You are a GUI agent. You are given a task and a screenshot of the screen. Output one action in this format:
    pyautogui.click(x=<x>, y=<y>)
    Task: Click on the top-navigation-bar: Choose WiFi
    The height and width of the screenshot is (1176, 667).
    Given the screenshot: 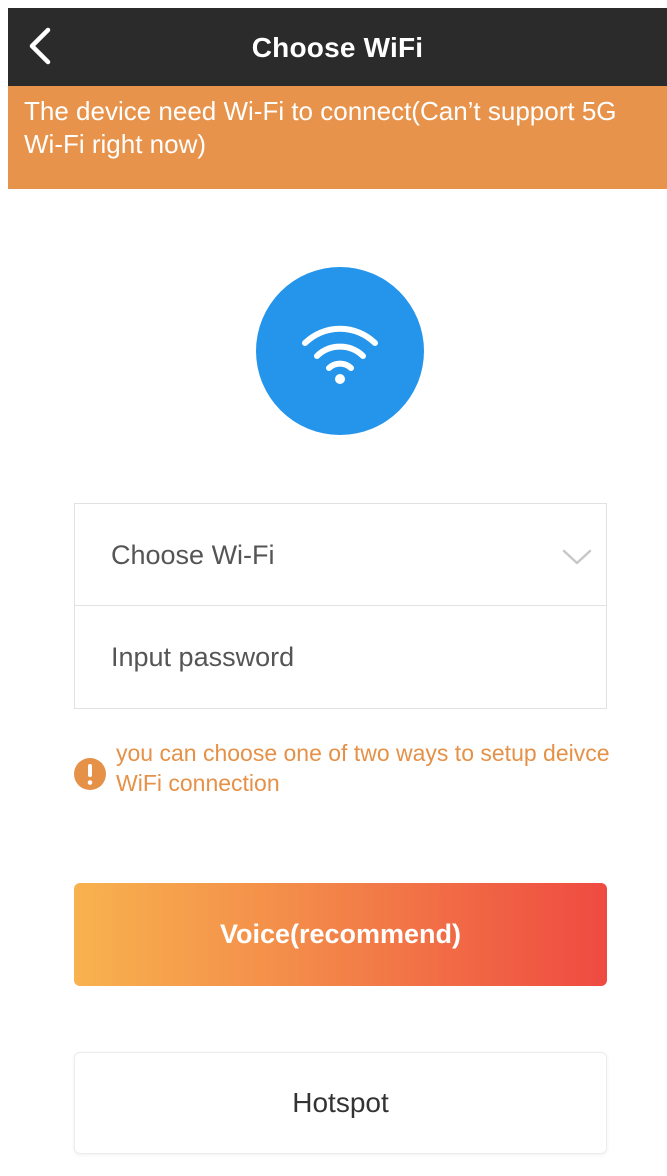 What is the action you would take?
    pyautogui.click(x=337, y=47)
    